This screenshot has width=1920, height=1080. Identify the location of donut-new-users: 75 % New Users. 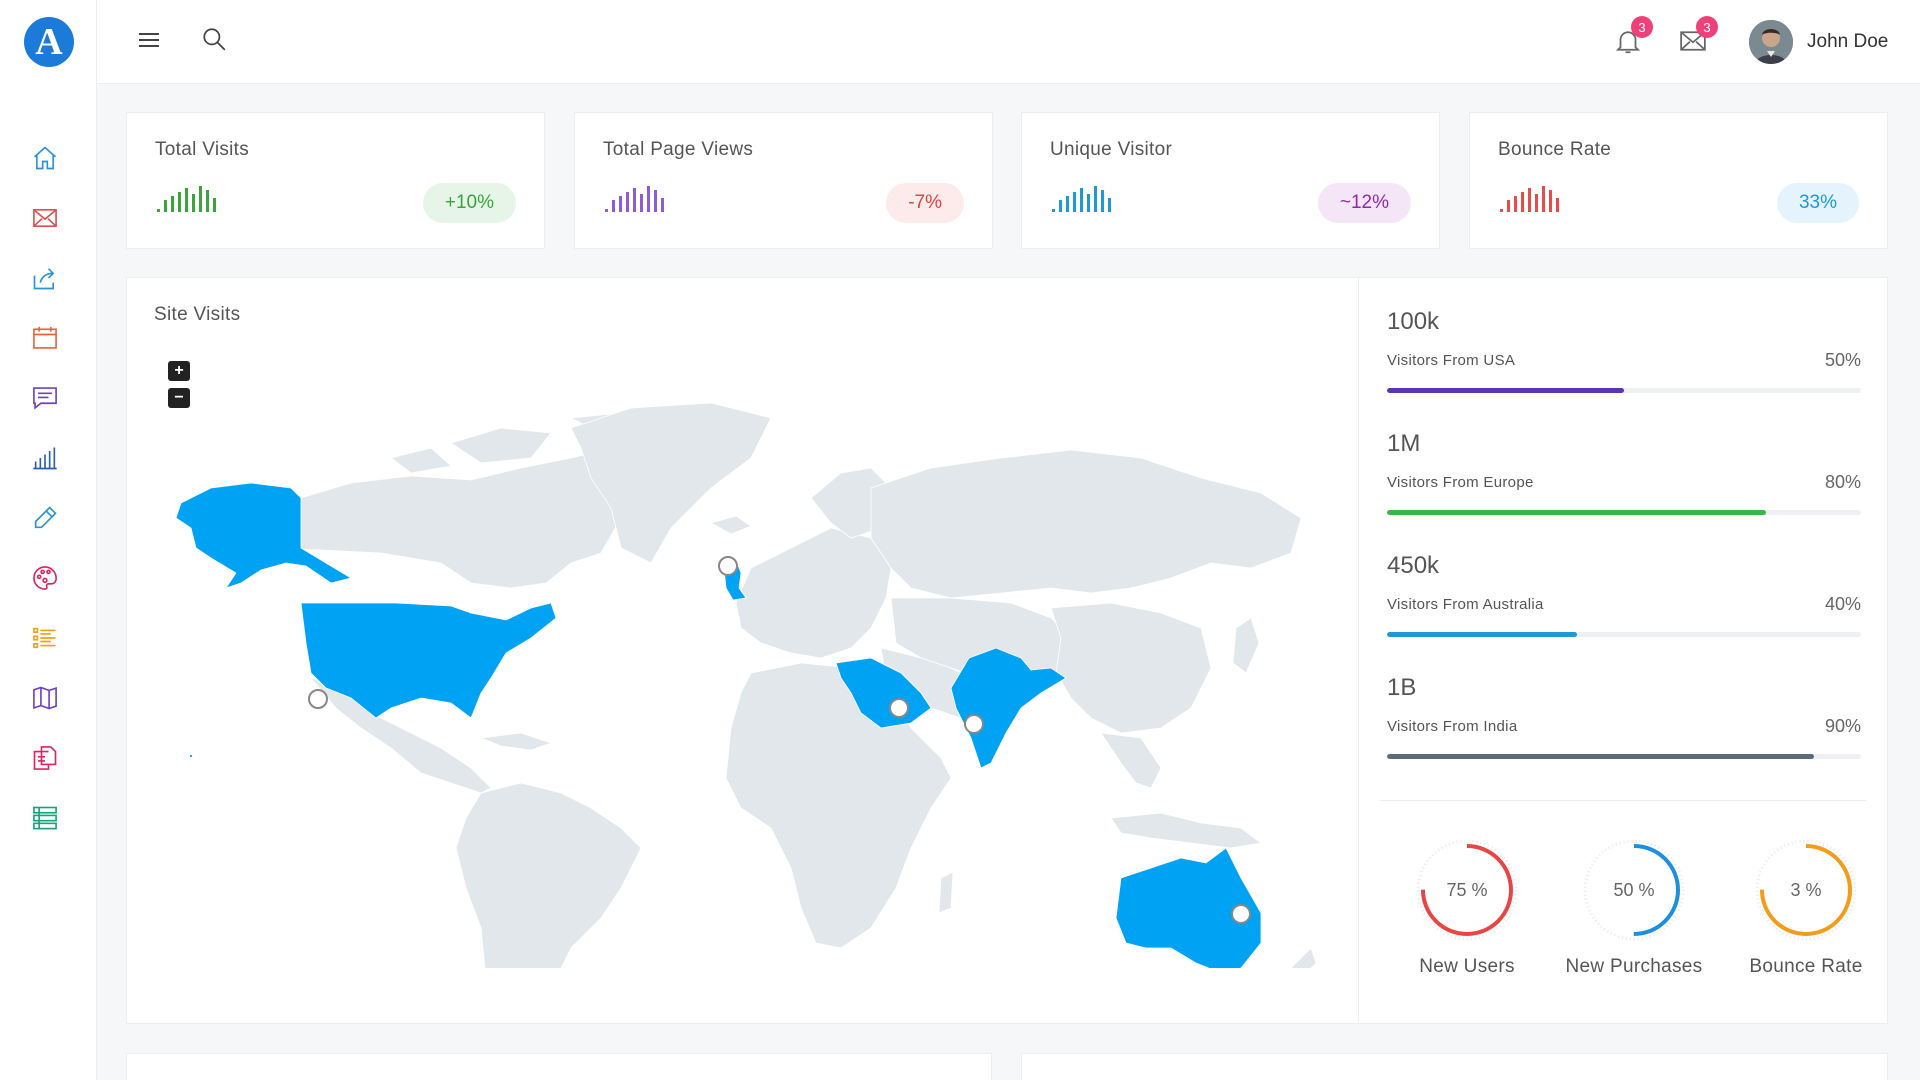
(1467, 908).